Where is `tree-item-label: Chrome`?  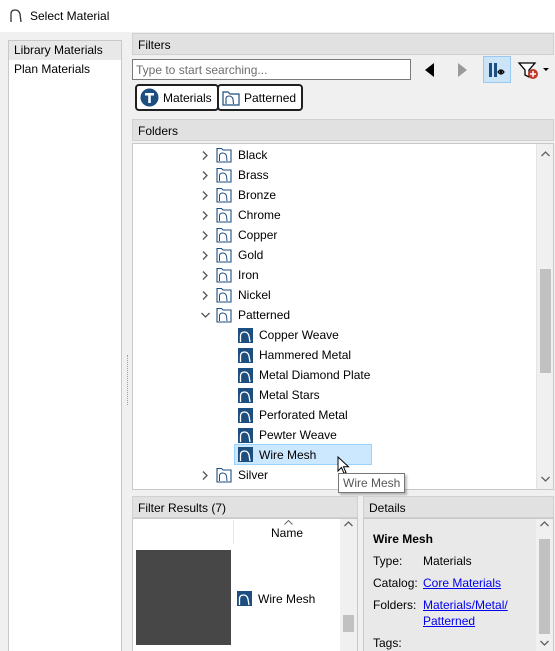 tree-item-label: Chrome is located at coordinates (259, 215).